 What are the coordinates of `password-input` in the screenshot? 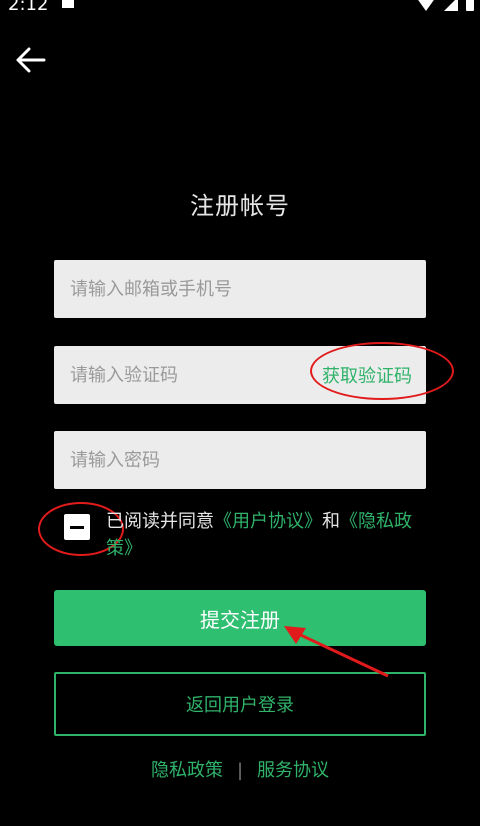 It's located at (240, 460).